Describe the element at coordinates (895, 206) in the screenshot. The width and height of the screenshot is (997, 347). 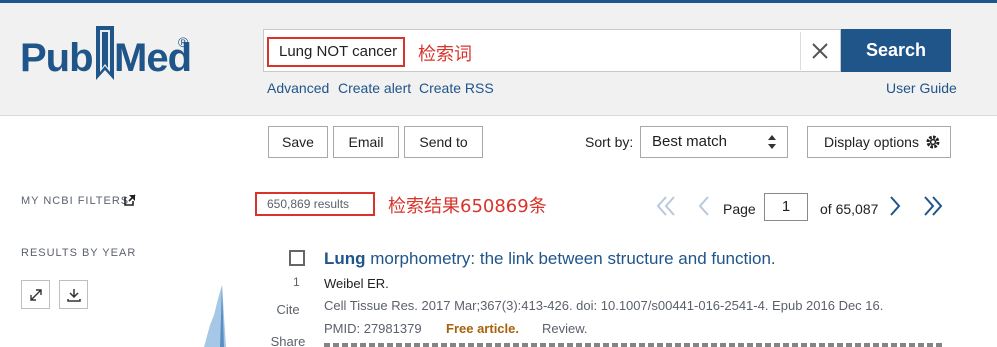
I see `next-page-icon` at that location.